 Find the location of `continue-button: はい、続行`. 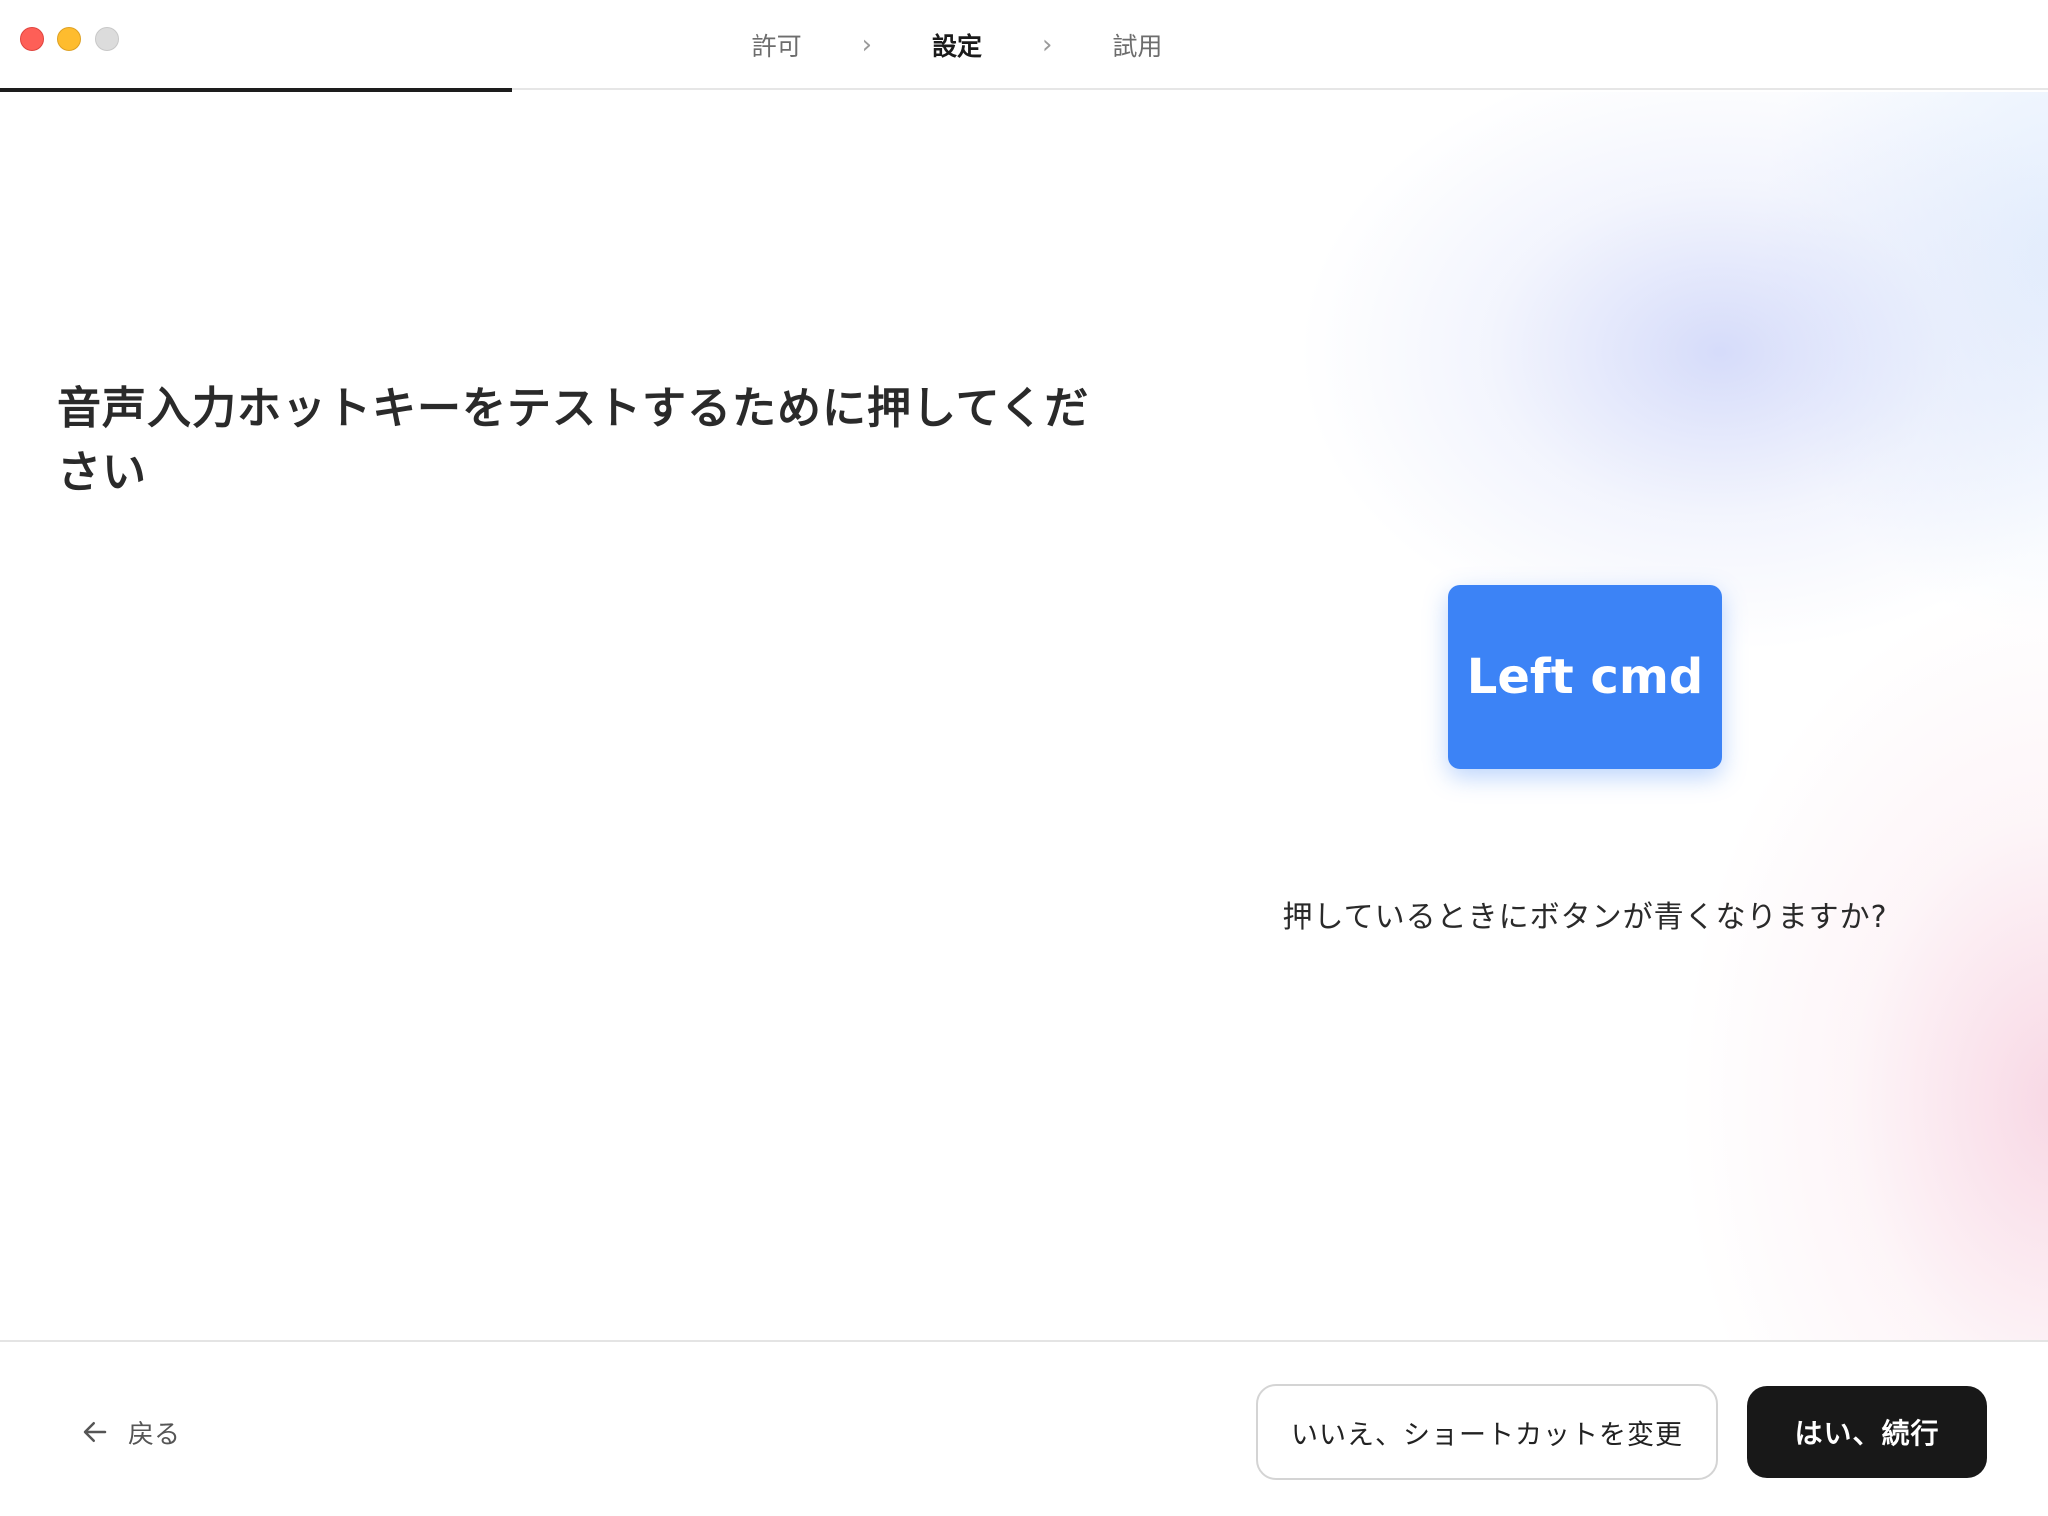

continue-button: はい、続行 is located at coordinates (1867, 1432).